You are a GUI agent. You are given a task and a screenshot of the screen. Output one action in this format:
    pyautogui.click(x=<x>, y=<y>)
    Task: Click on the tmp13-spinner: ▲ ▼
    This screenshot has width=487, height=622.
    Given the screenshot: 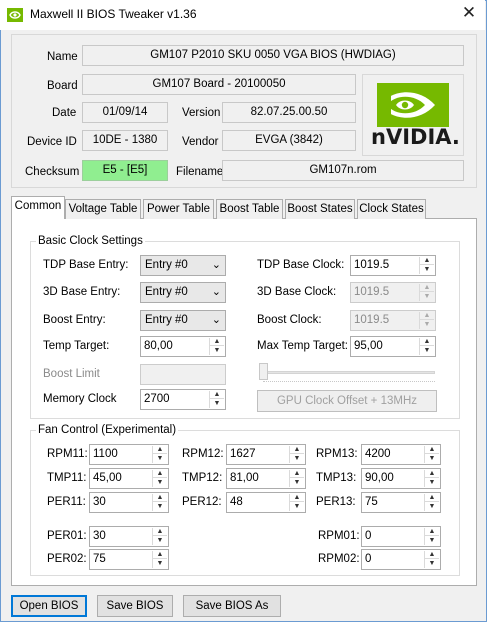 What is the action you would take?
    pyautogui.click(x=431, y=478)
    